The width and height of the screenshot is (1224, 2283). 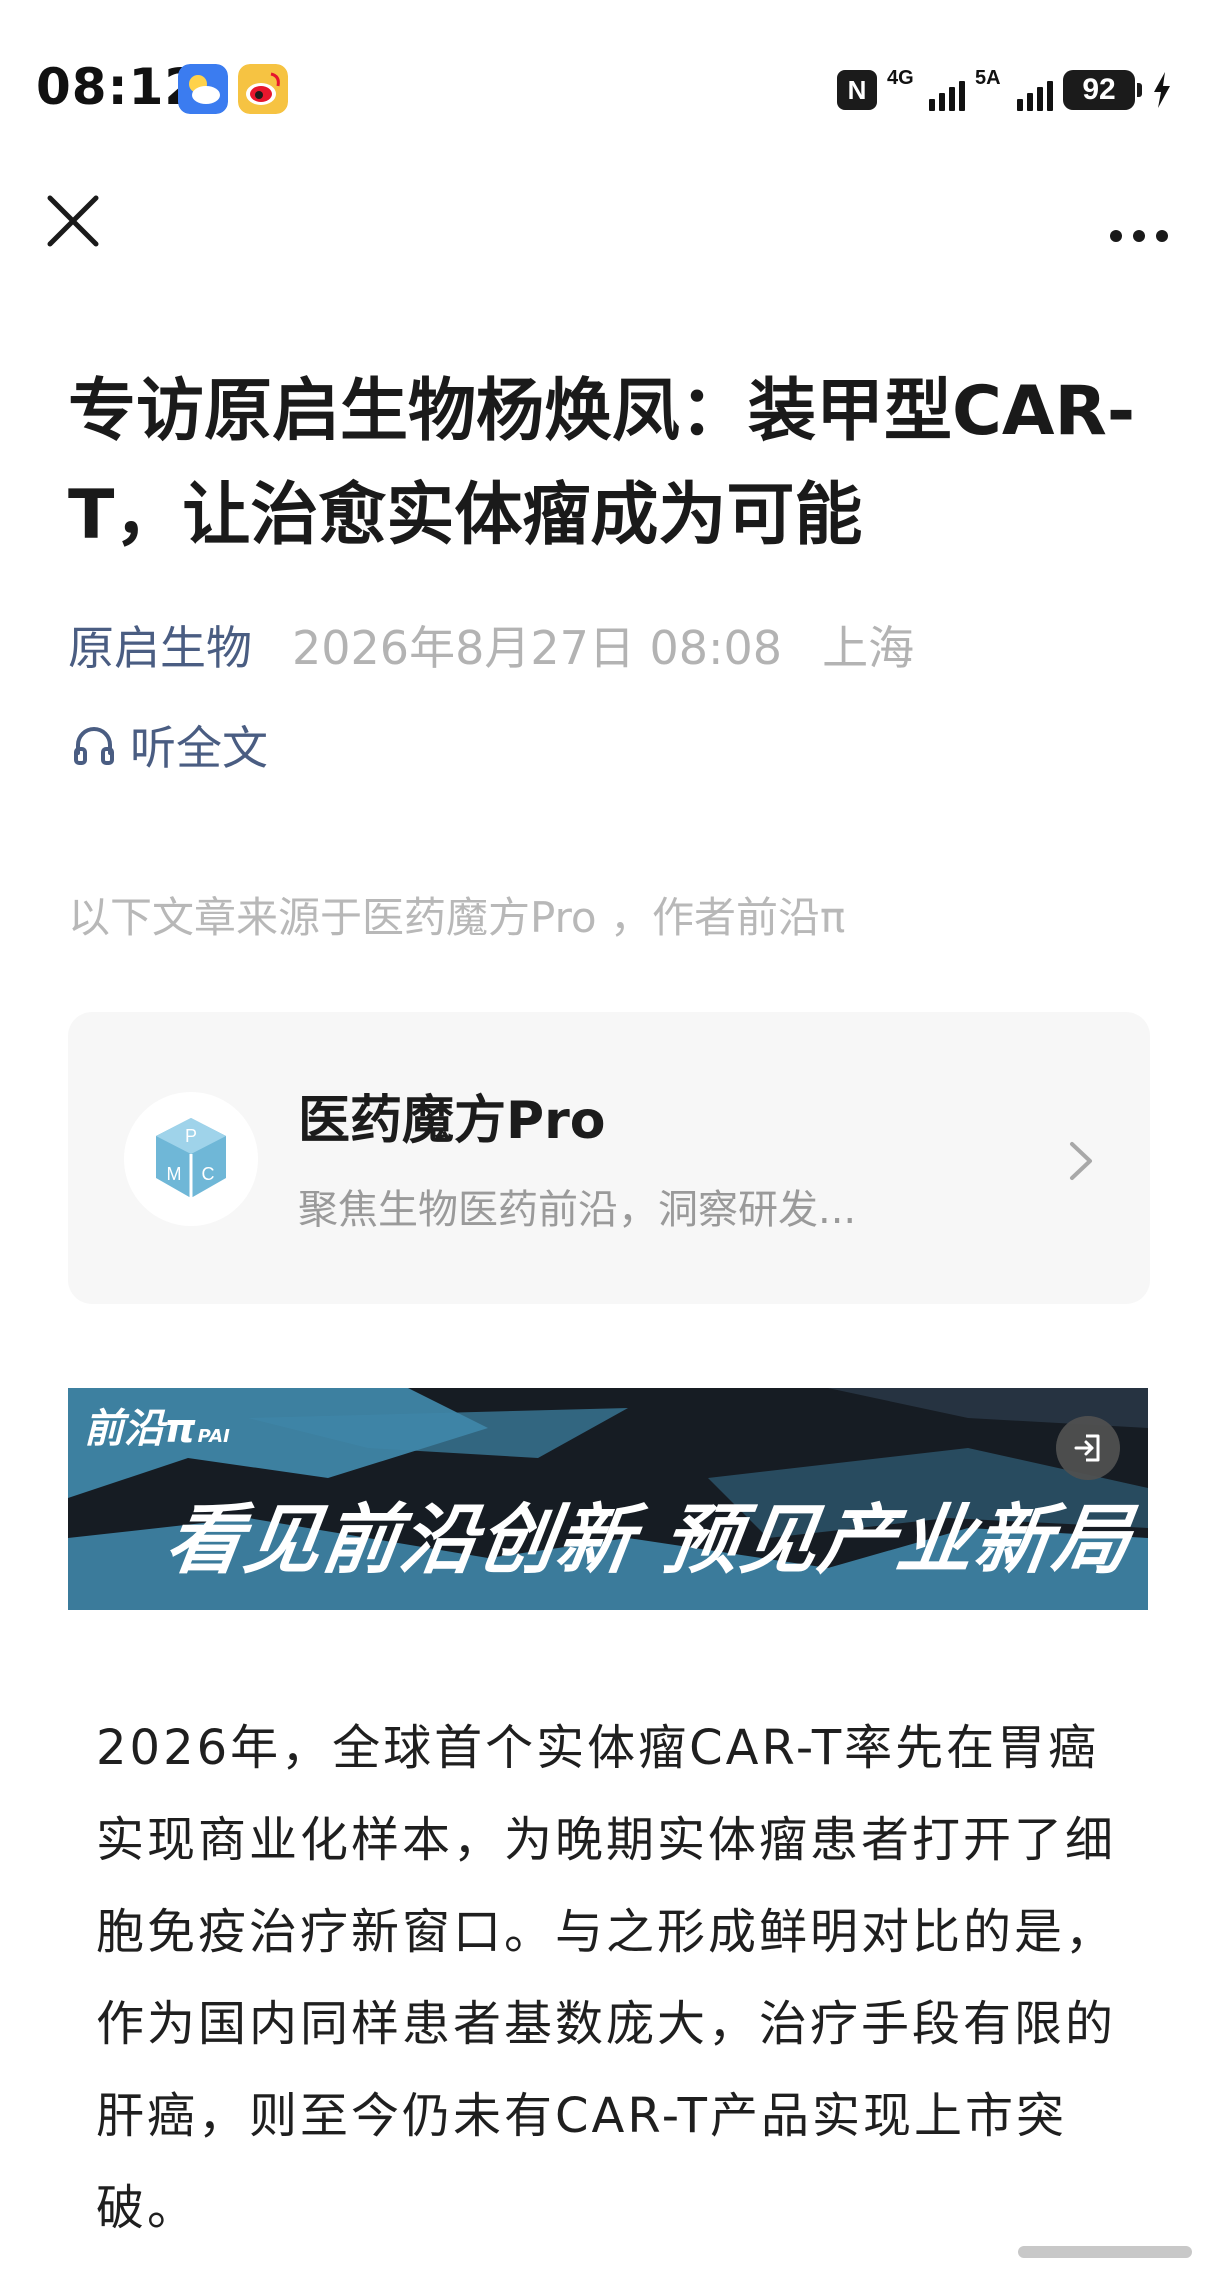 What do you see at coordinates (213, 1436) in the screenshot?
I see `banner-logo-sub: PAI` at bounding box center [213, 1436].